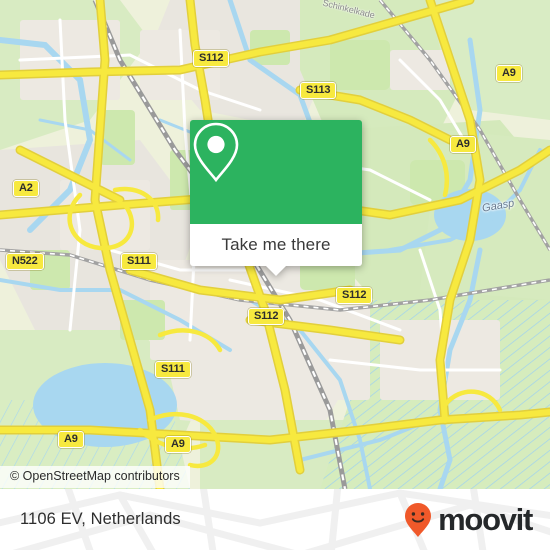 The image size is (550, 550). Describe the element at coordinates (25, 261) in the screenshot. I see `road-shield: N522` at that location.